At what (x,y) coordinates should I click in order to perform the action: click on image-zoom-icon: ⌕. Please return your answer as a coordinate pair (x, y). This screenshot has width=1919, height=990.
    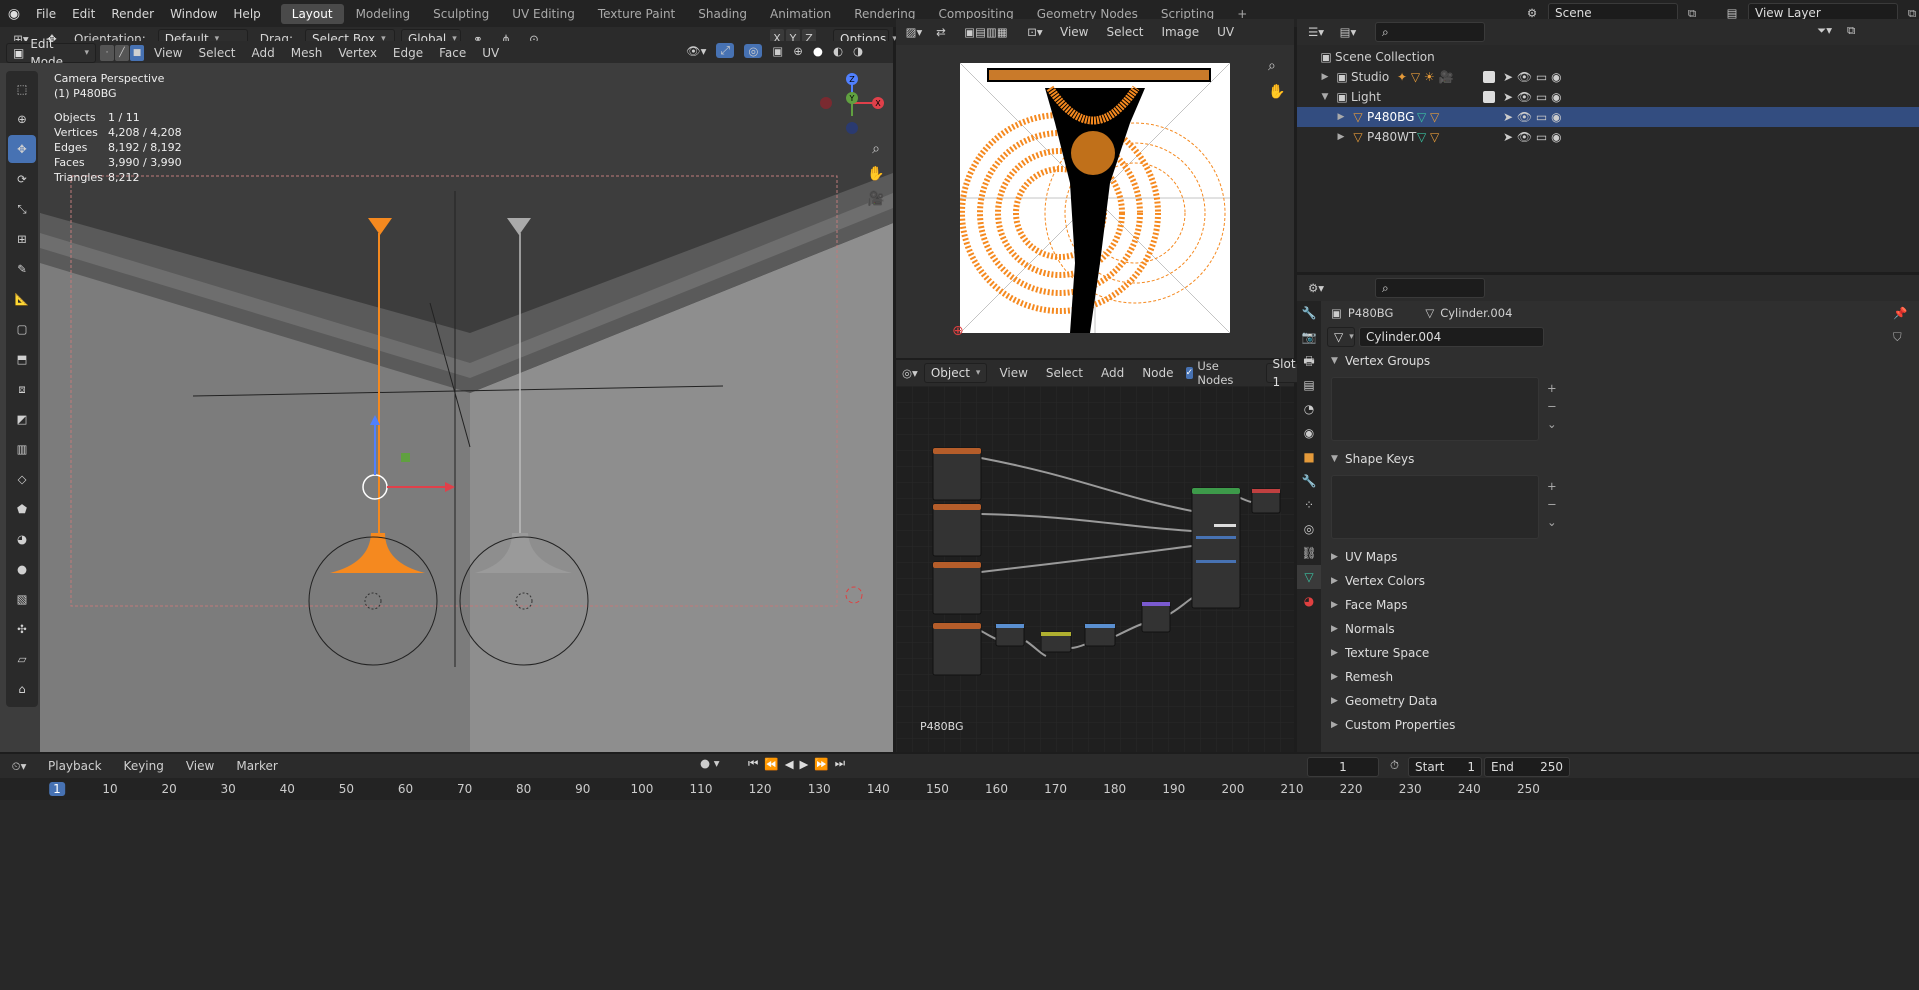
    Looking at the image, I should click on (1276, 66).